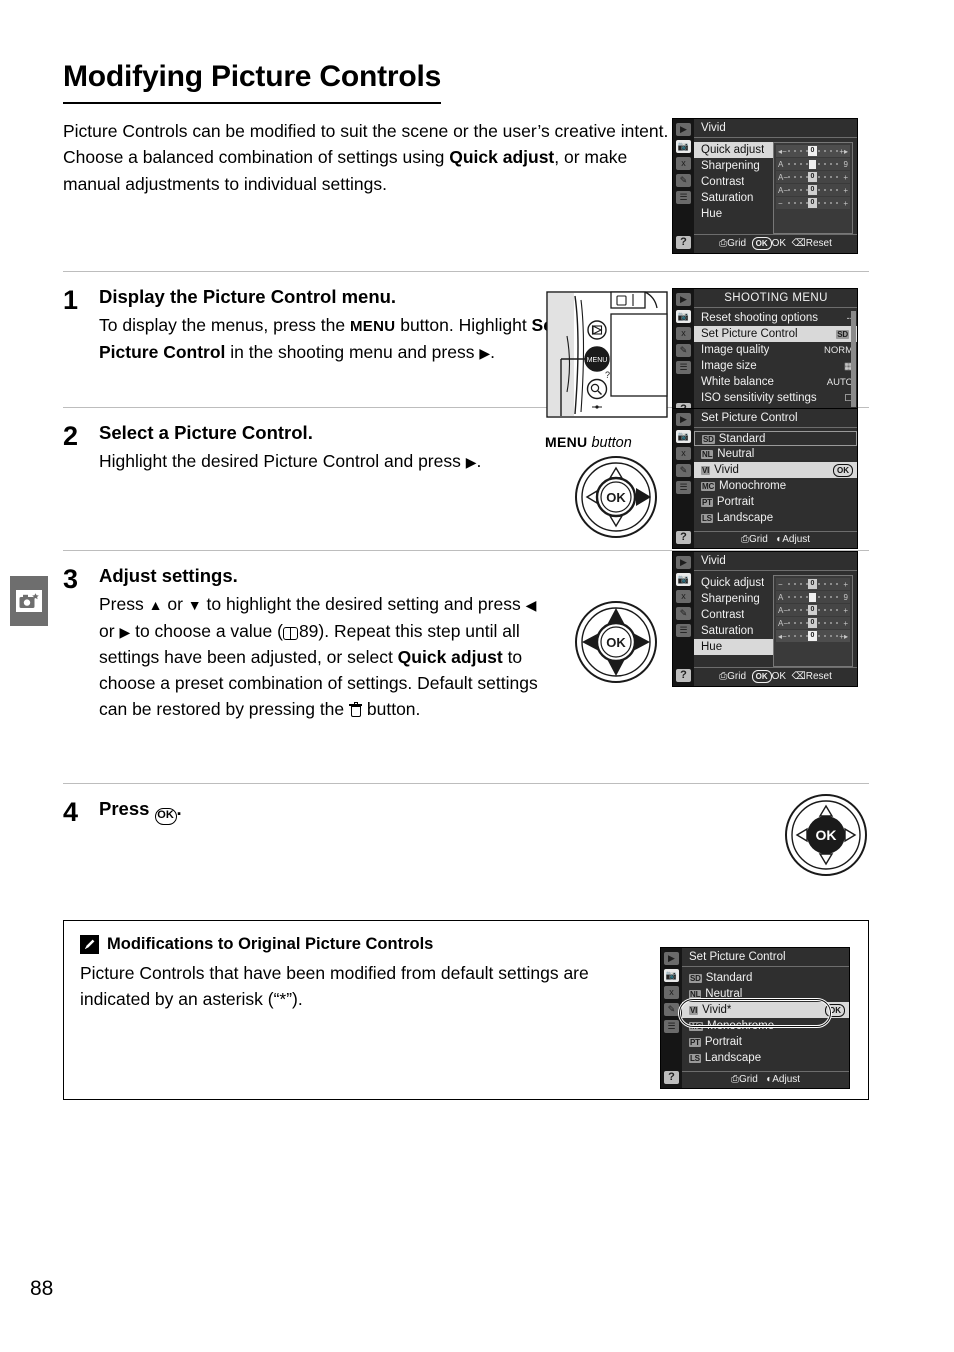 The image size is (954, 1352). I want to click on step-4: 4 Press OK. OK, so click(466, 839).